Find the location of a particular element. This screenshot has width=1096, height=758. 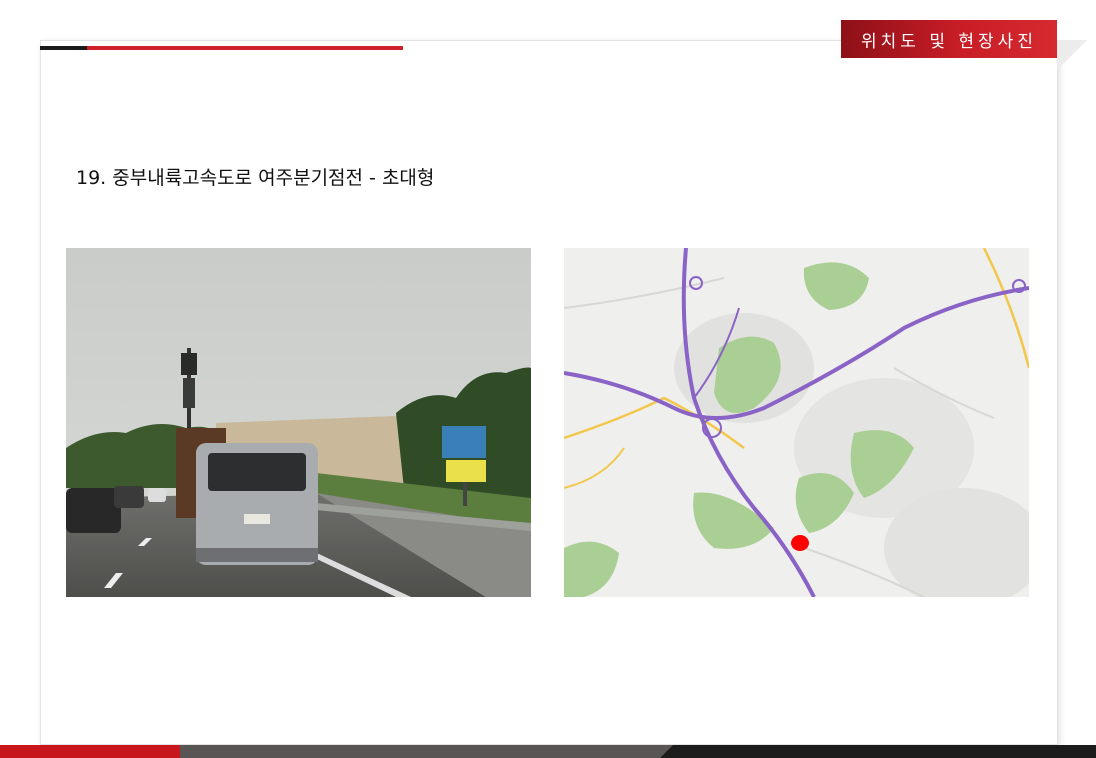

footer-bar-gray is located at coordinates (430, 751).